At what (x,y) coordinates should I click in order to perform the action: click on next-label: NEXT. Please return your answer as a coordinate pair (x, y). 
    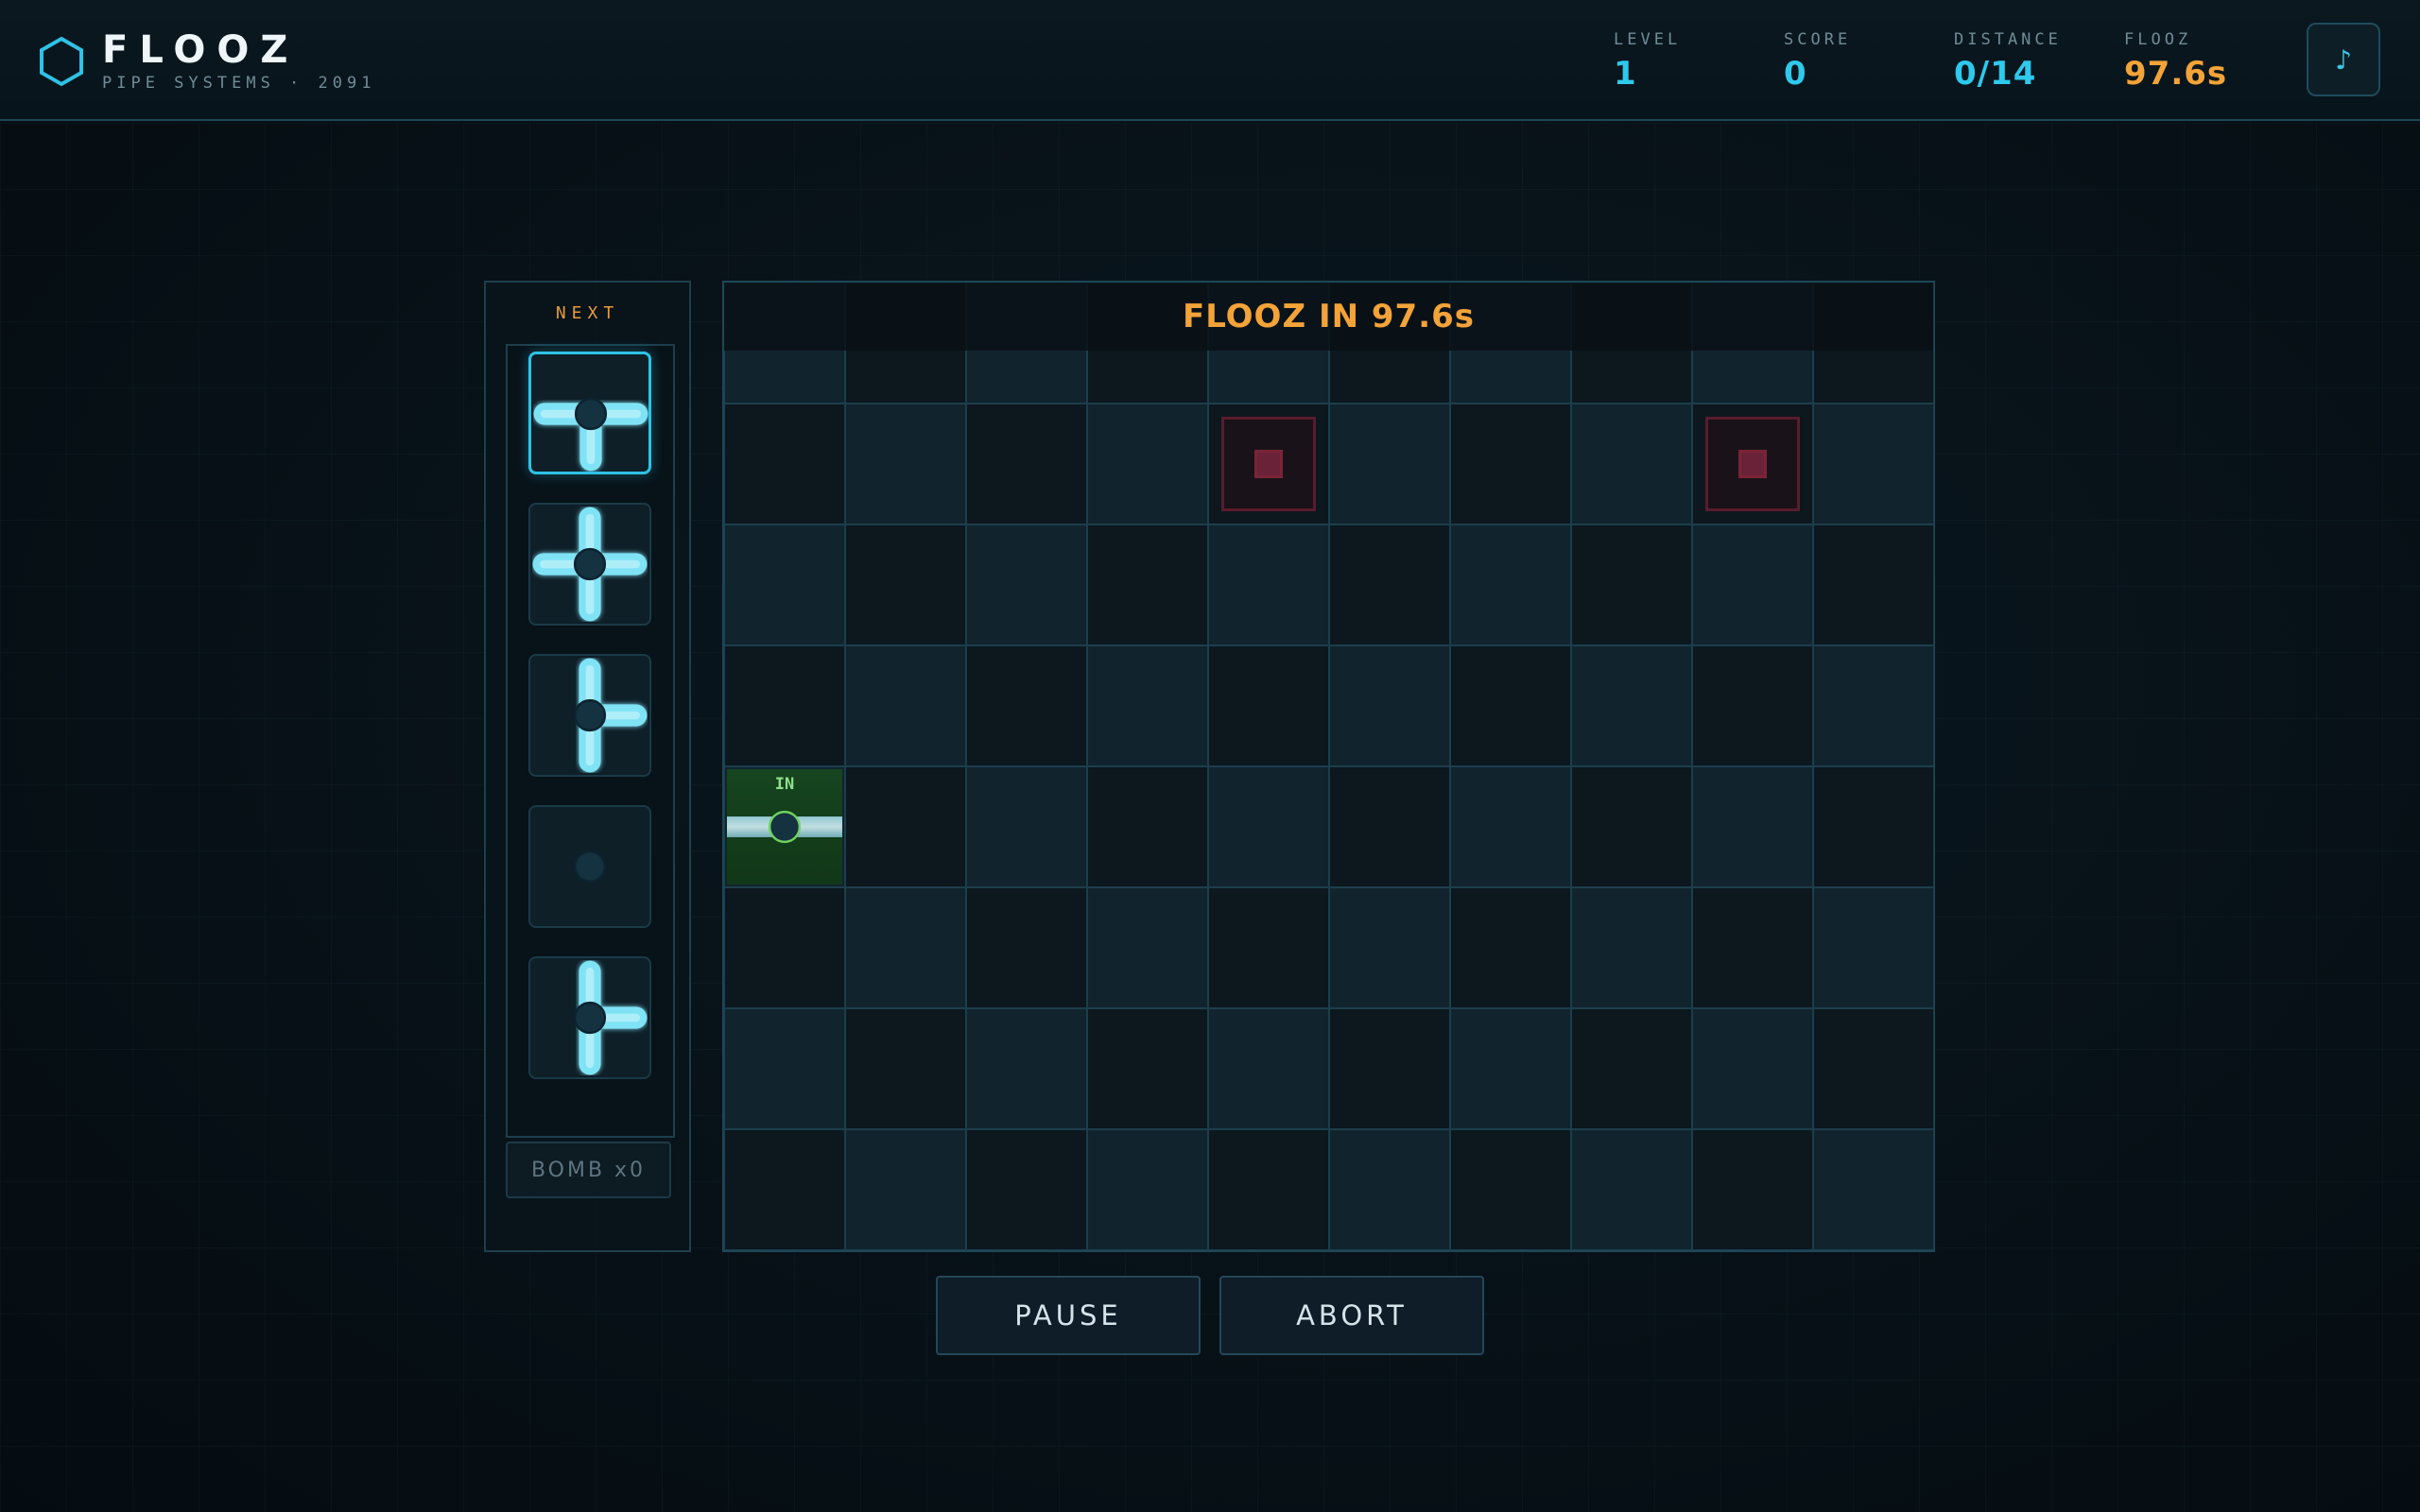
    Looking at the image, I should click on (587, 313).